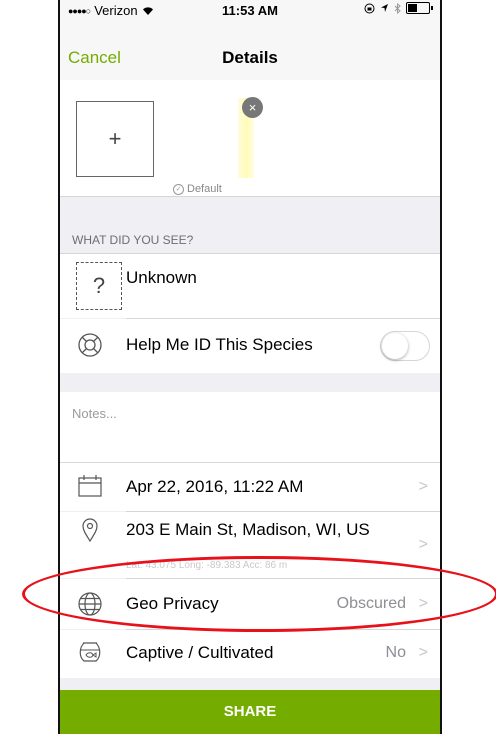 This screenshot has width=496, height=734. Describe the element at coordinates (397, 8) in the screenshot. I see `bluetooth-icon` at that location.